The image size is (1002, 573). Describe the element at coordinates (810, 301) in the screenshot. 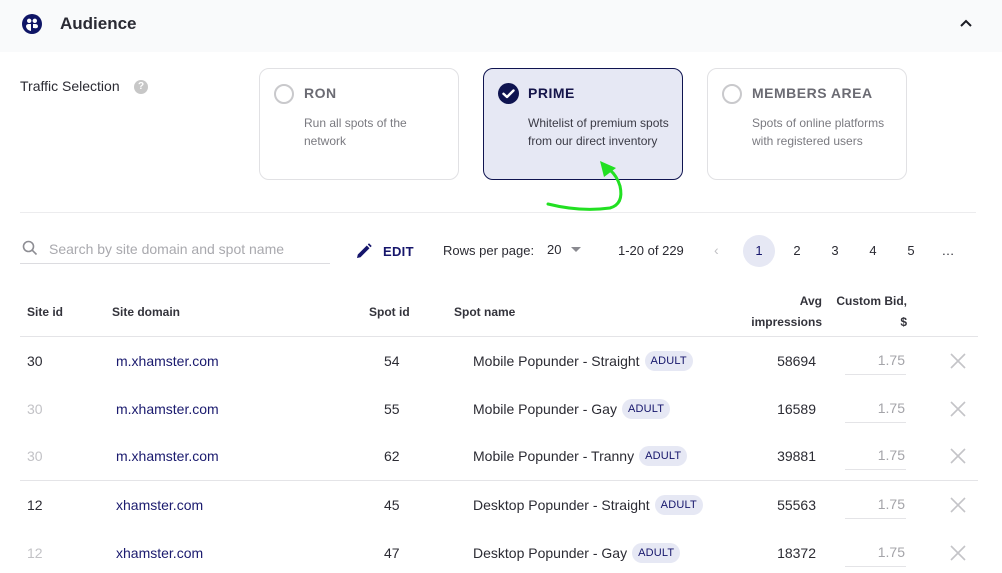

I see `header-line: Avg` at that location.